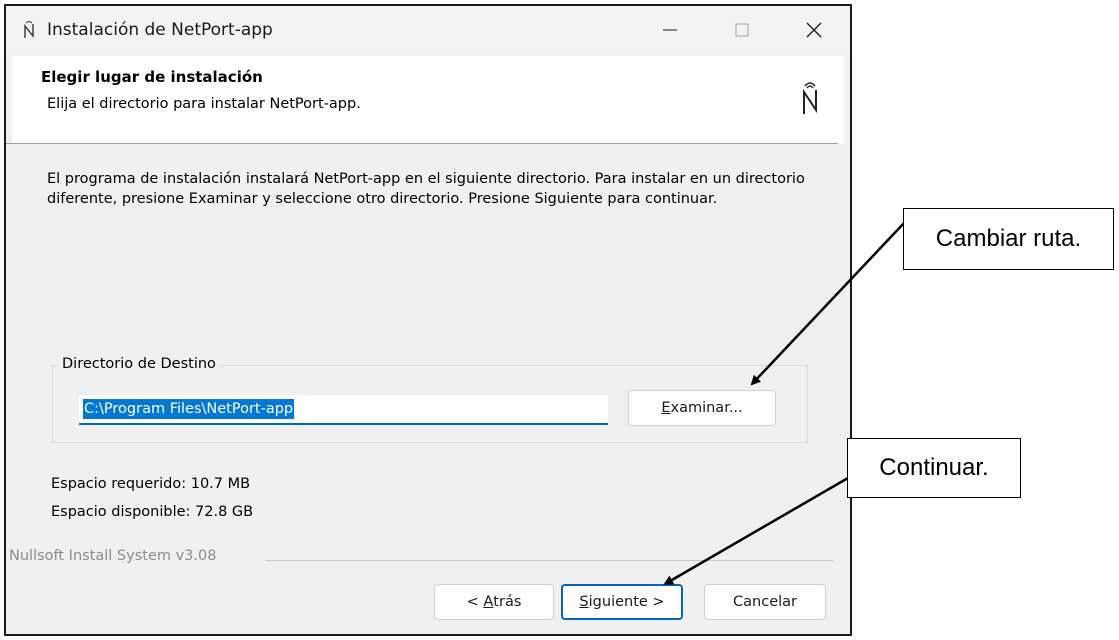  I want to click on change-path-arrow, so click(828, 303).